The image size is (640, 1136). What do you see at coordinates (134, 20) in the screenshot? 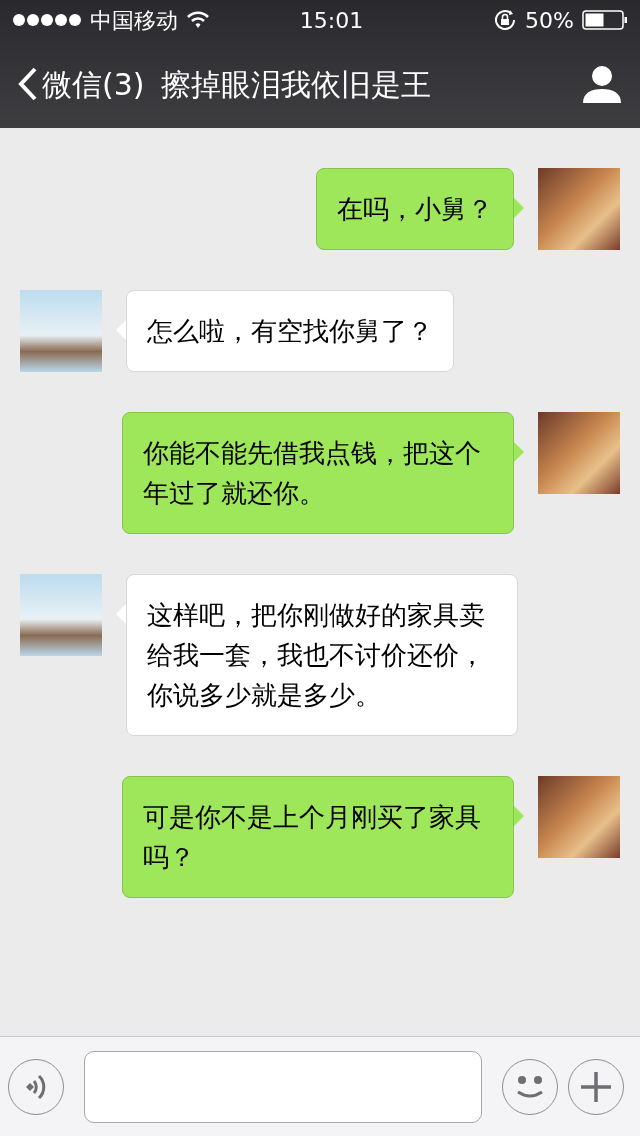
I see `carrier-name: 中国移动` at bounding box center [134, 20].